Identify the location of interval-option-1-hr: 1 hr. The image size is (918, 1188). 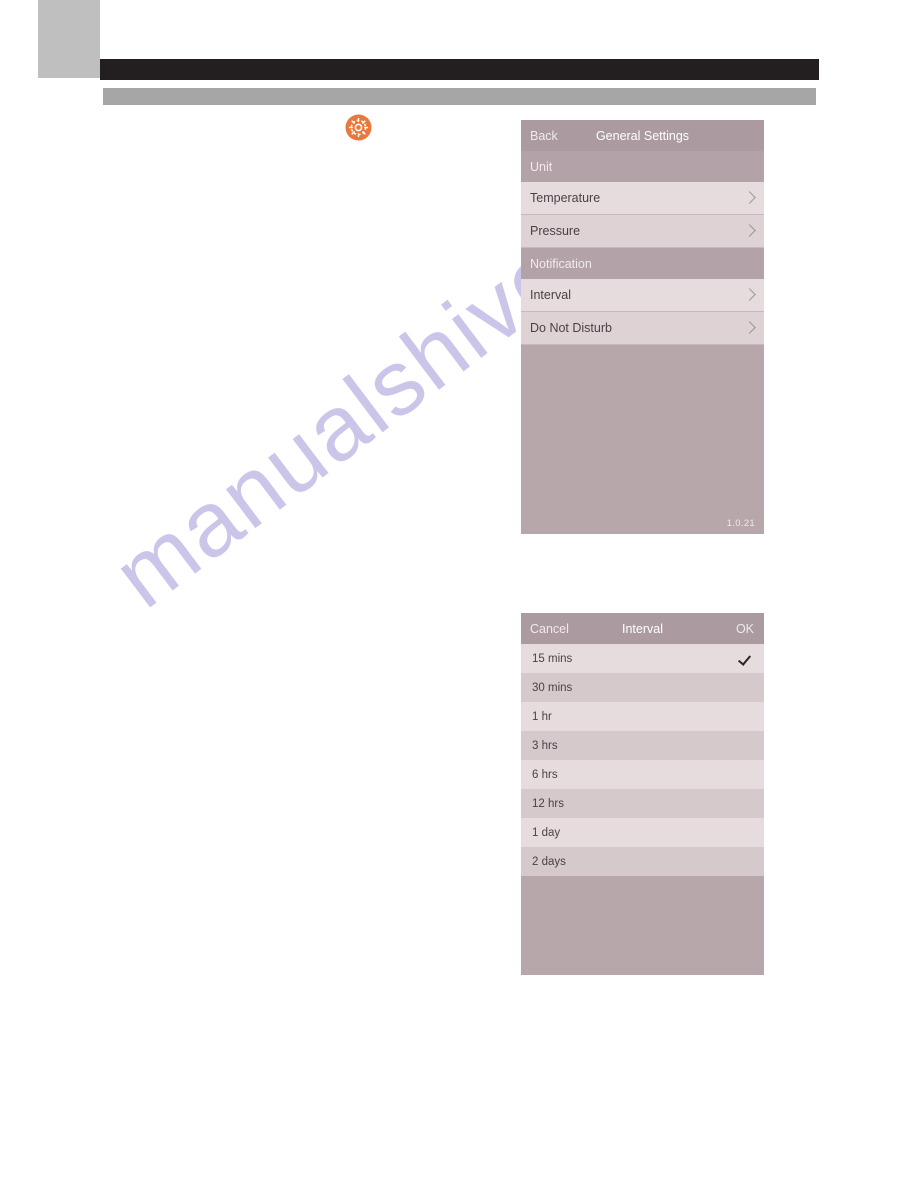
(642, 716).